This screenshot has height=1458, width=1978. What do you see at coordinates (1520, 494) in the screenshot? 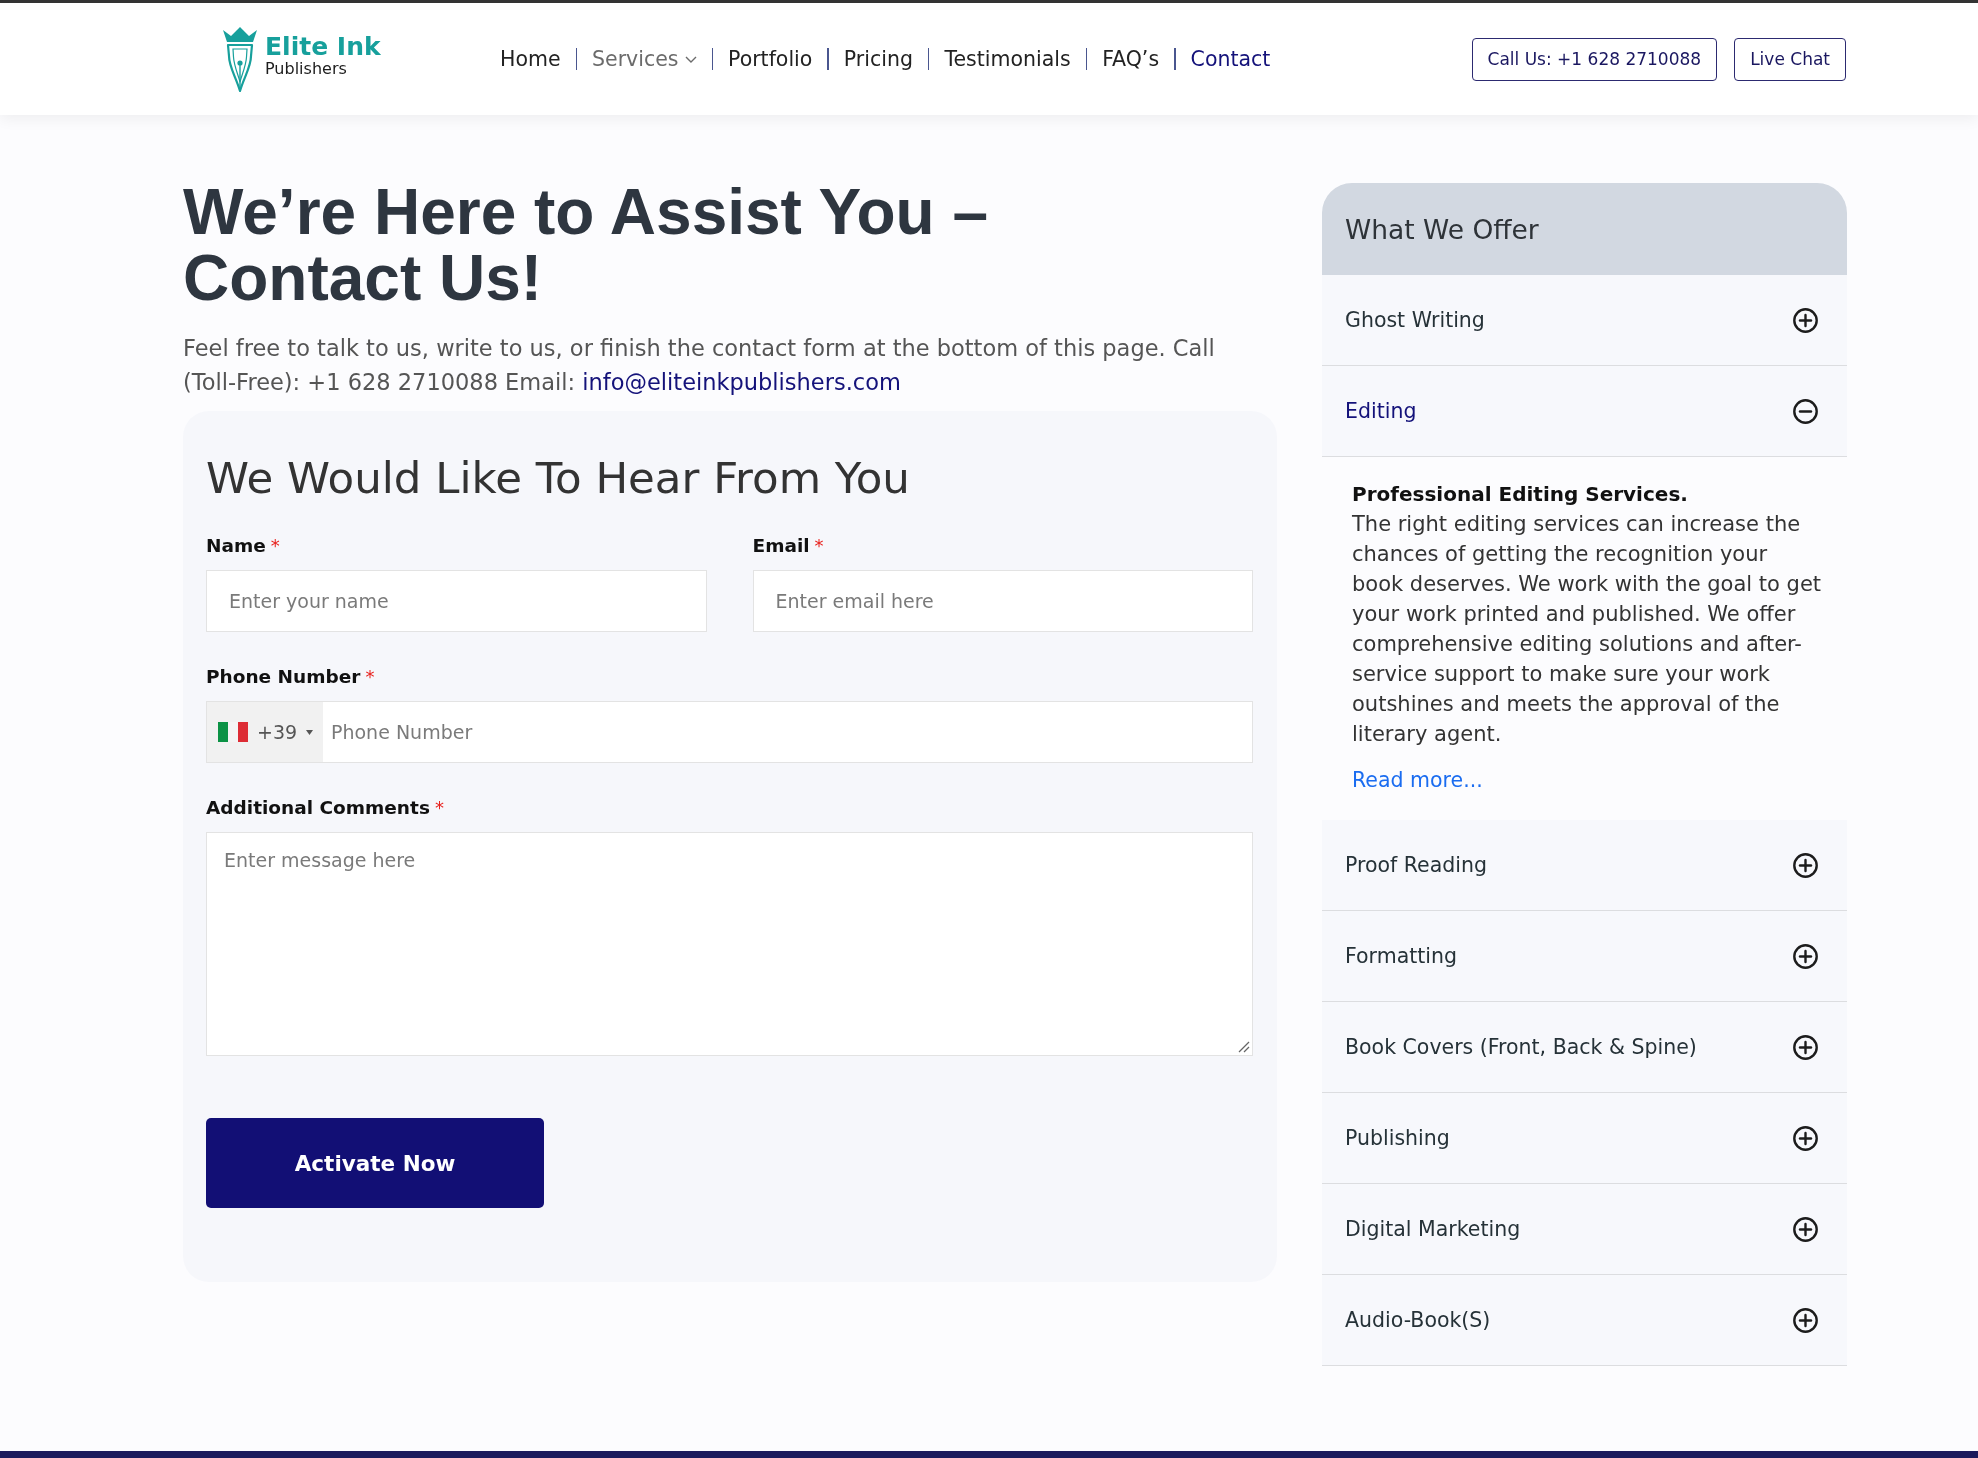
I see `service-heading: Professional Editing Services.` at bounding box center [1520, 494].